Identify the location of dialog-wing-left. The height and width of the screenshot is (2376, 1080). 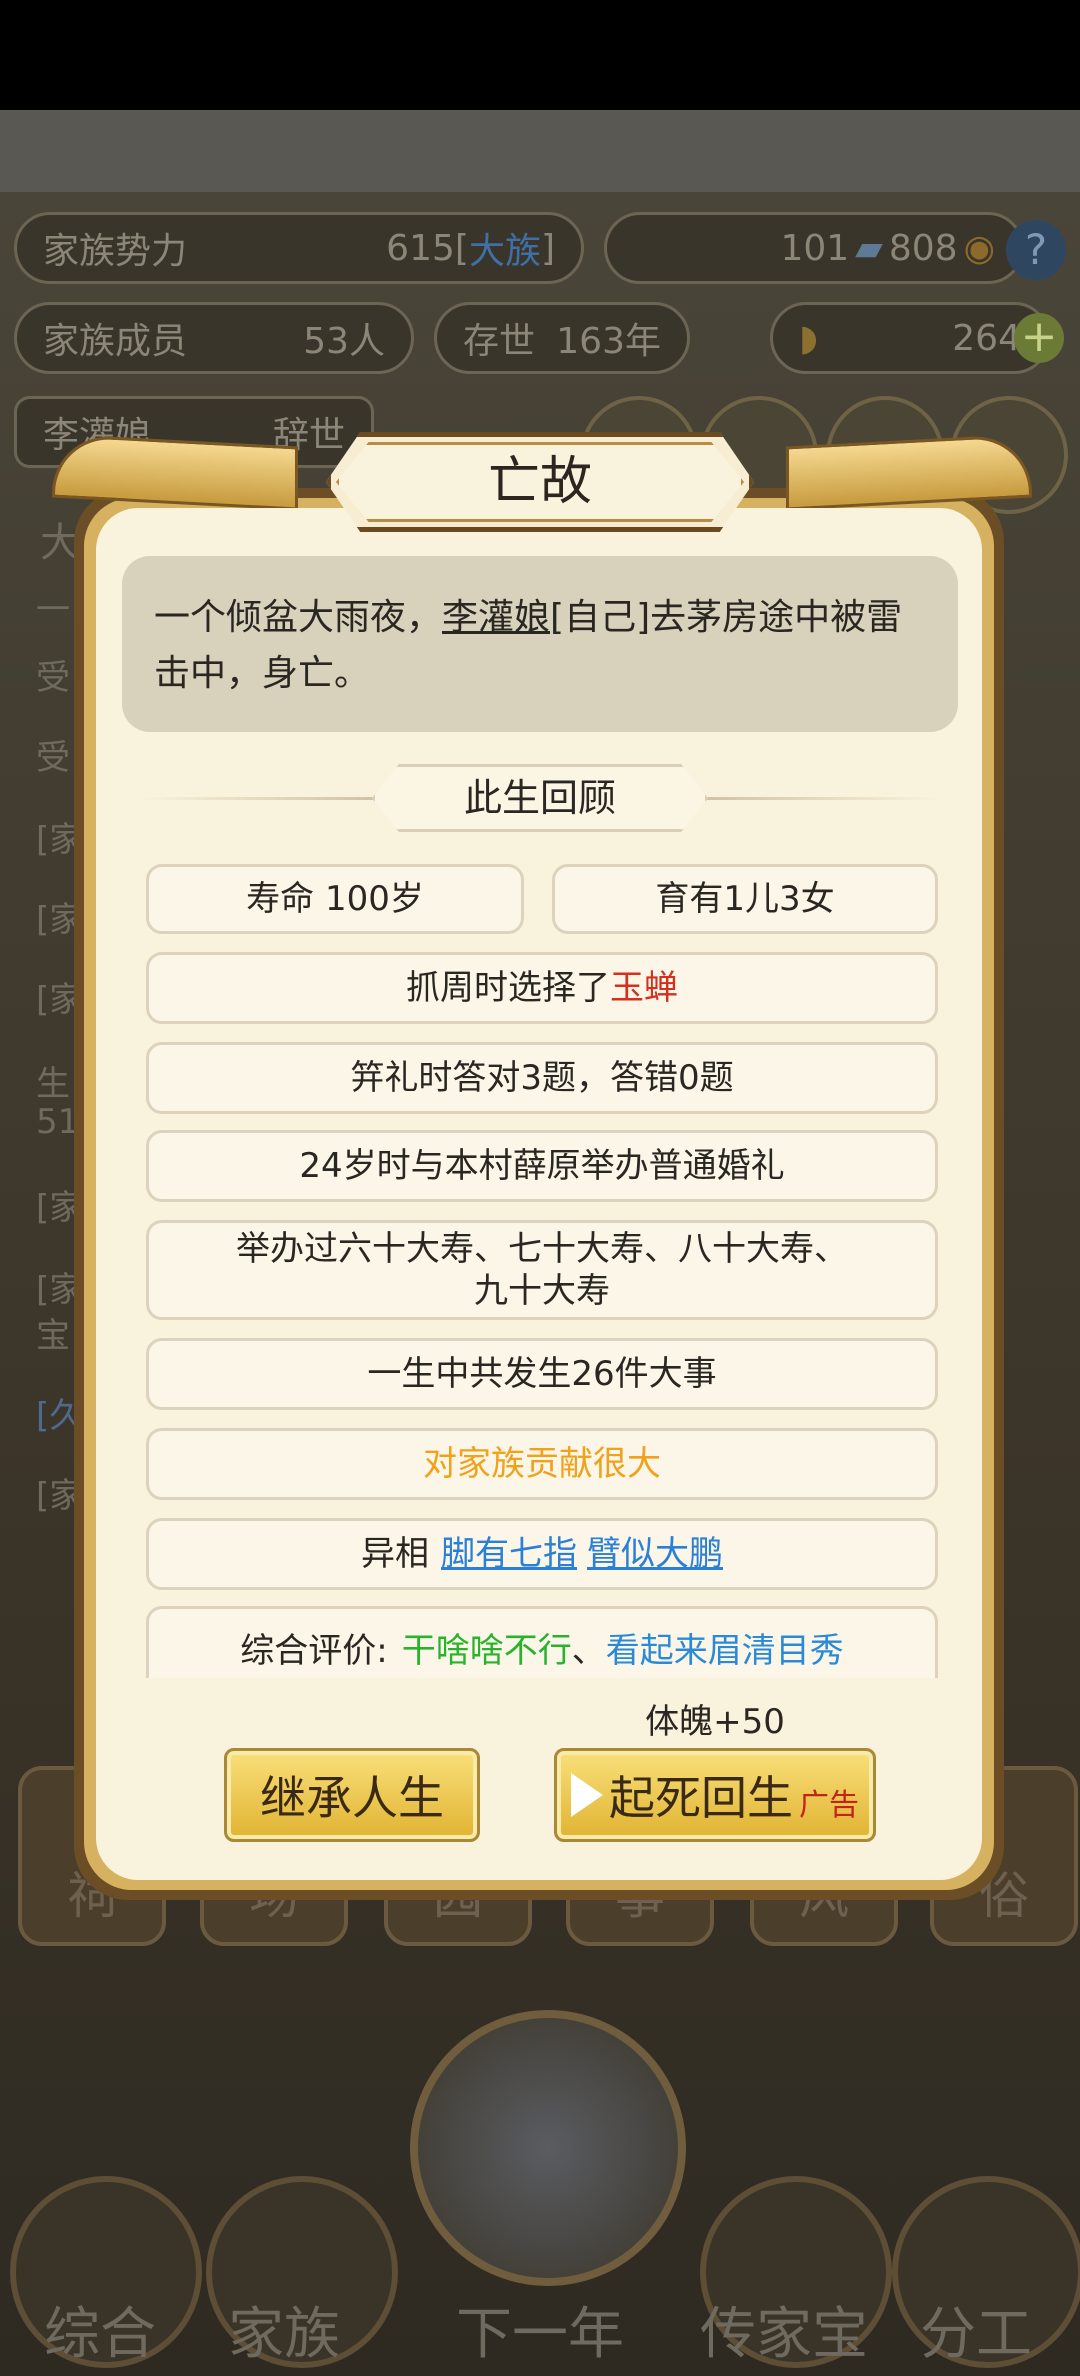
(175, 472).